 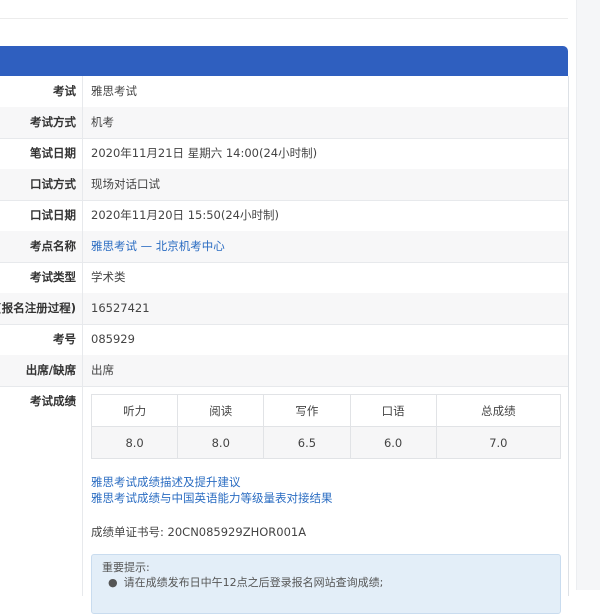 I want to click on certificate-number: 成绩单证书号: 20CN085929ZHOR001A, so click(x=199, y=532).